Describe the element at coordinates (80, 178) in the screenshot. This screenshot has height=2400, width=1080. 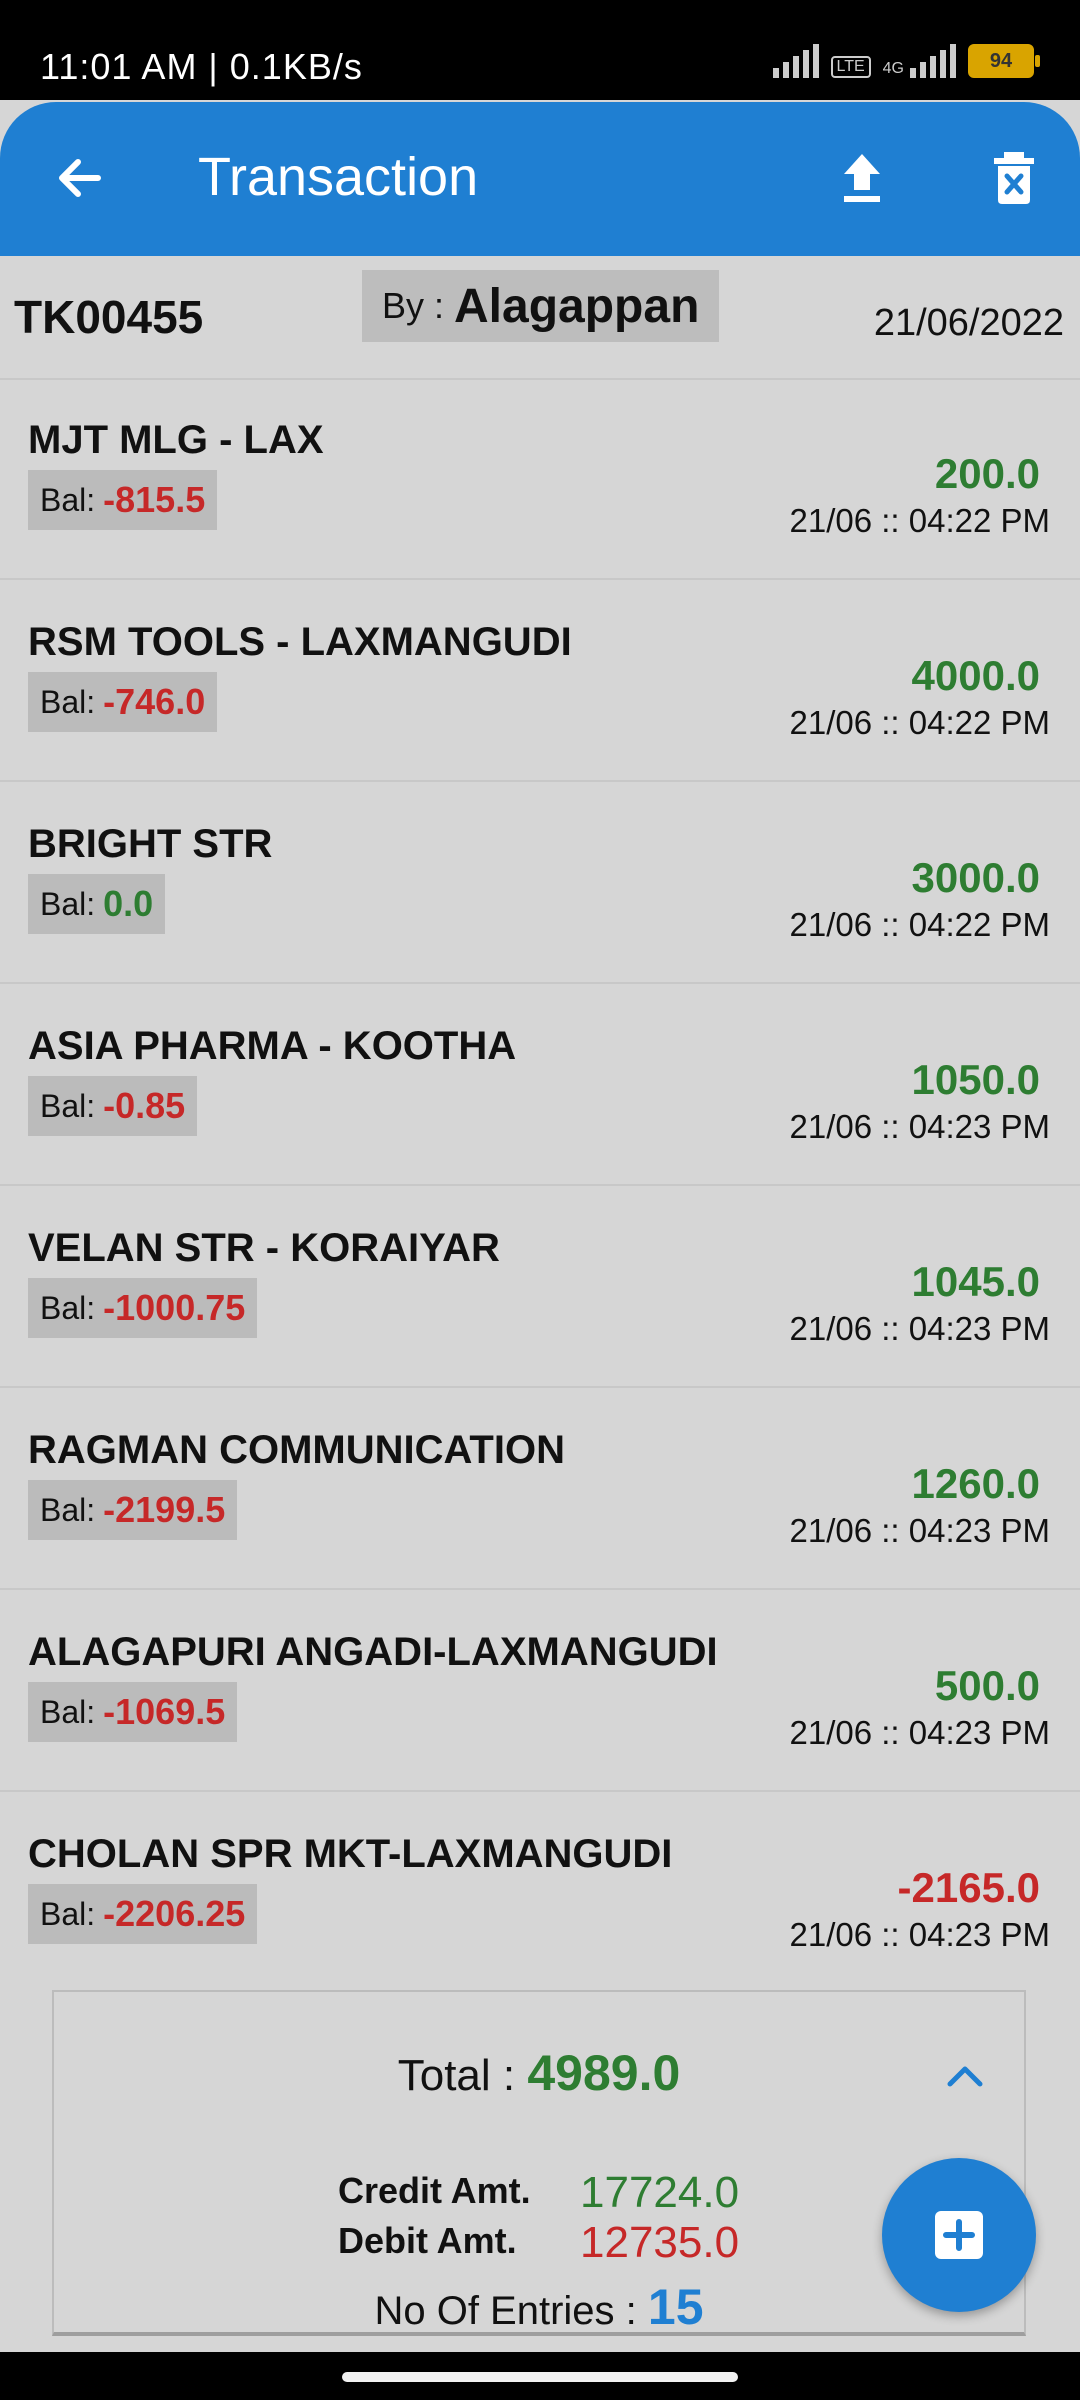
I see `arrow-left-icon` at that location.